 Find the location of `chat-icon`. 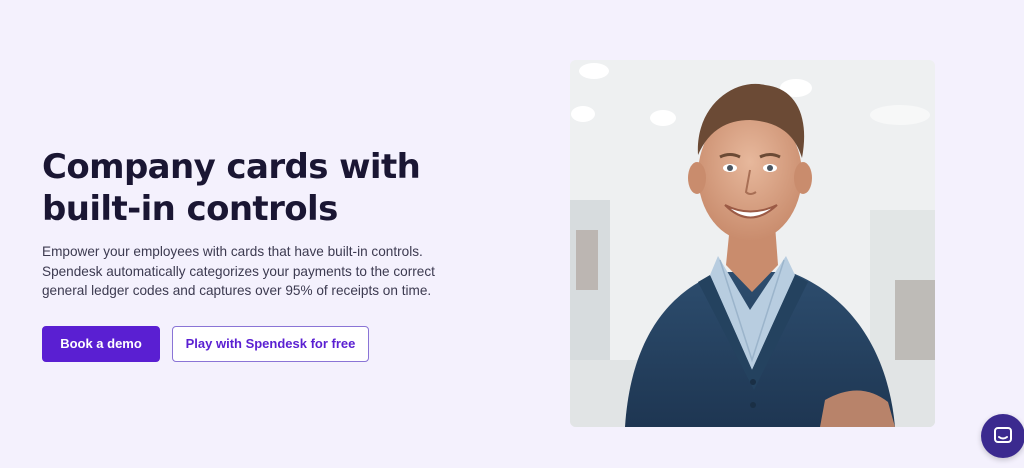

chat-icon is located at coordinates (1003, 435).